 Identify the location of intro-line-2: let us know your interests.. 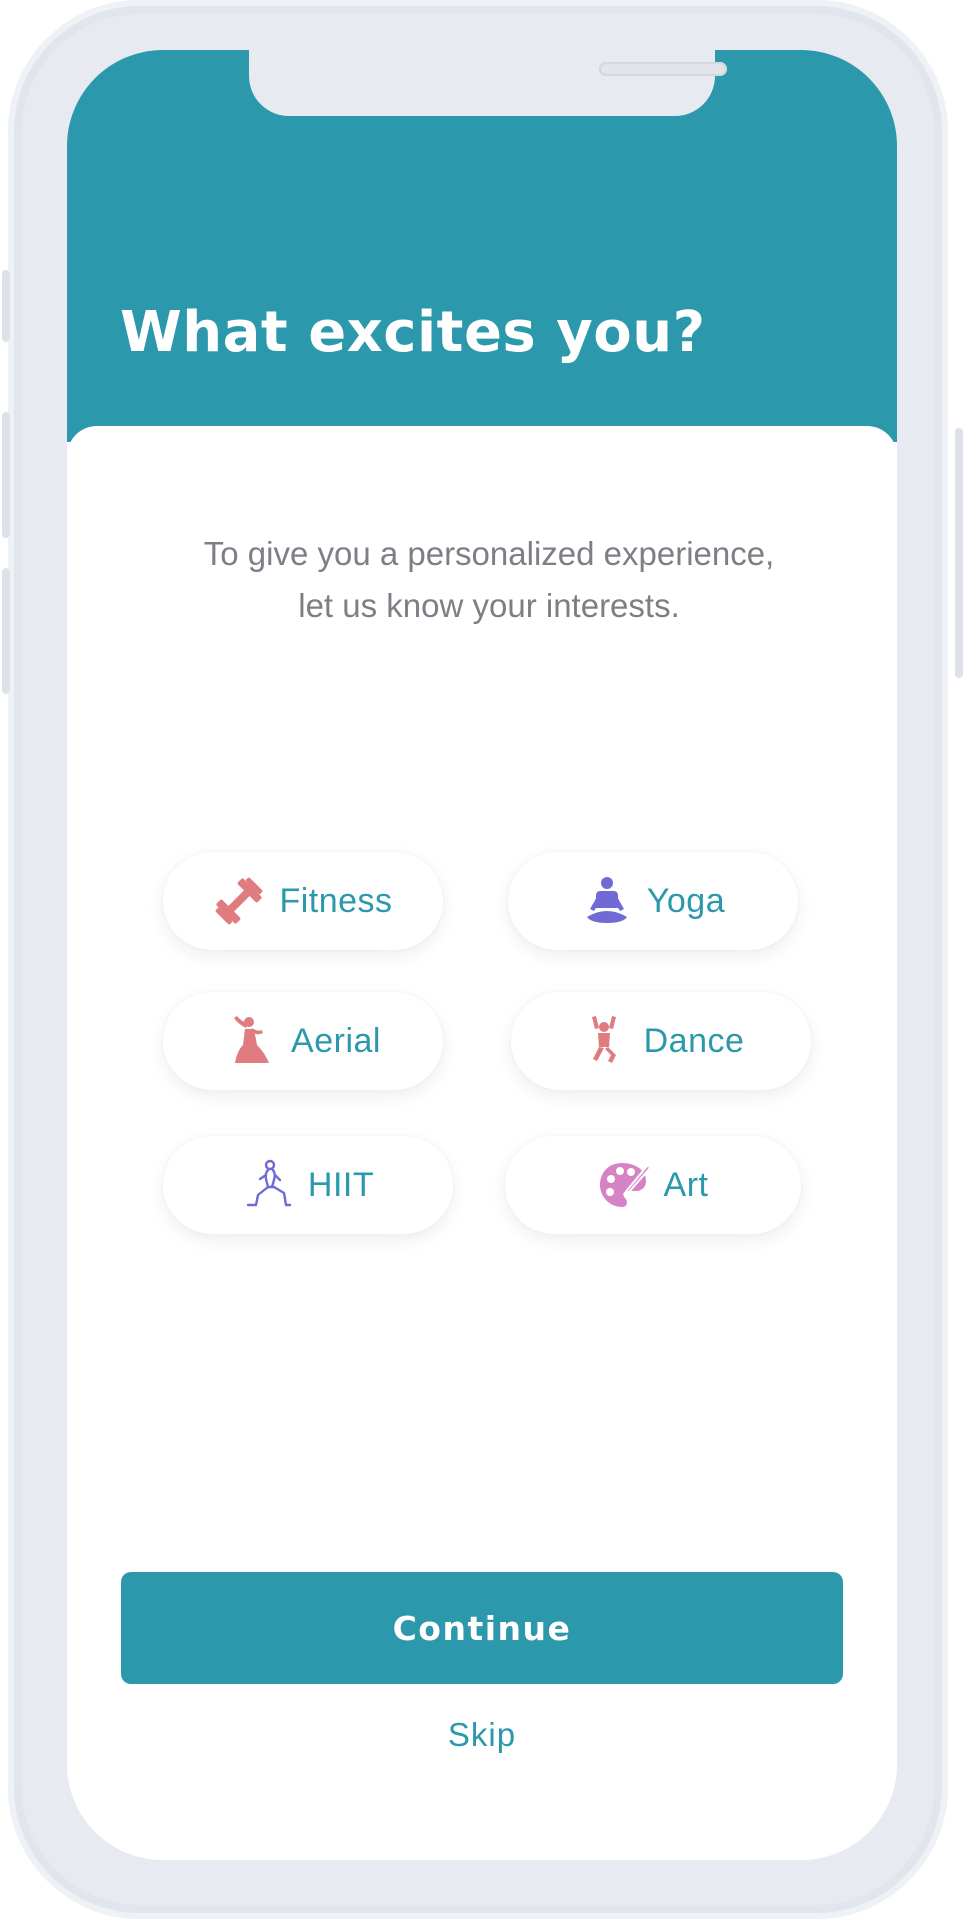
(489, 605).